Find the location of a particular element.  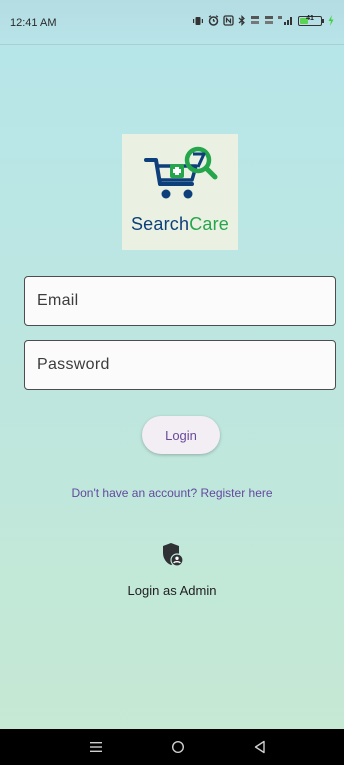

vibrate-icon is located at coordinates (198, 20).